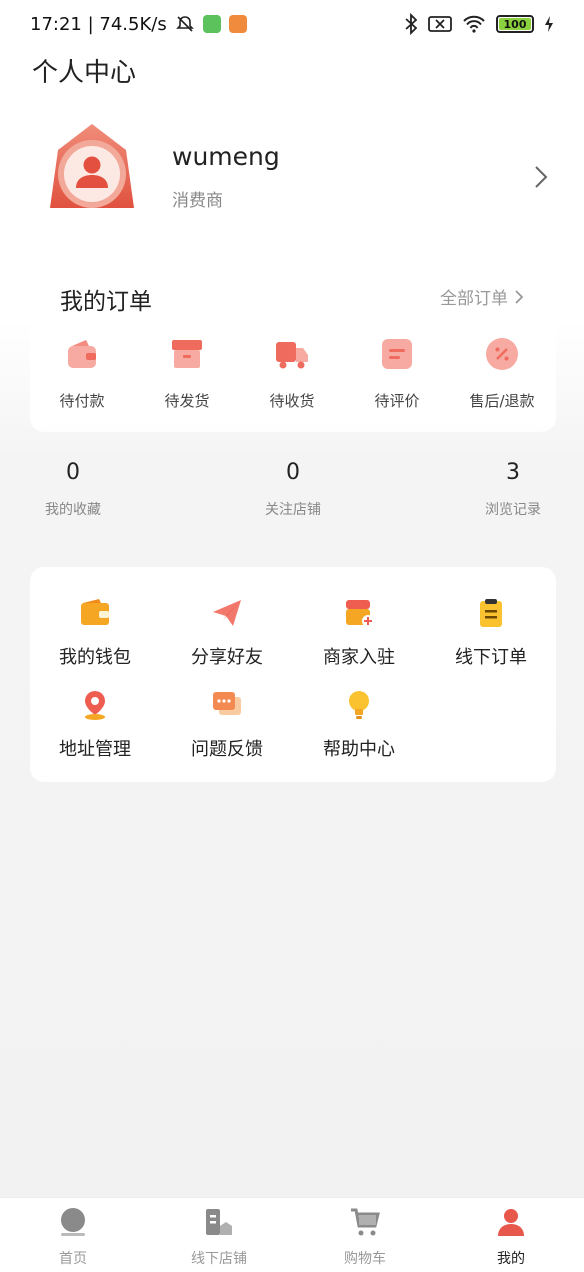 The image size is (584, 1272). I want to click on nav-label: 首页, so click(73, 1259).